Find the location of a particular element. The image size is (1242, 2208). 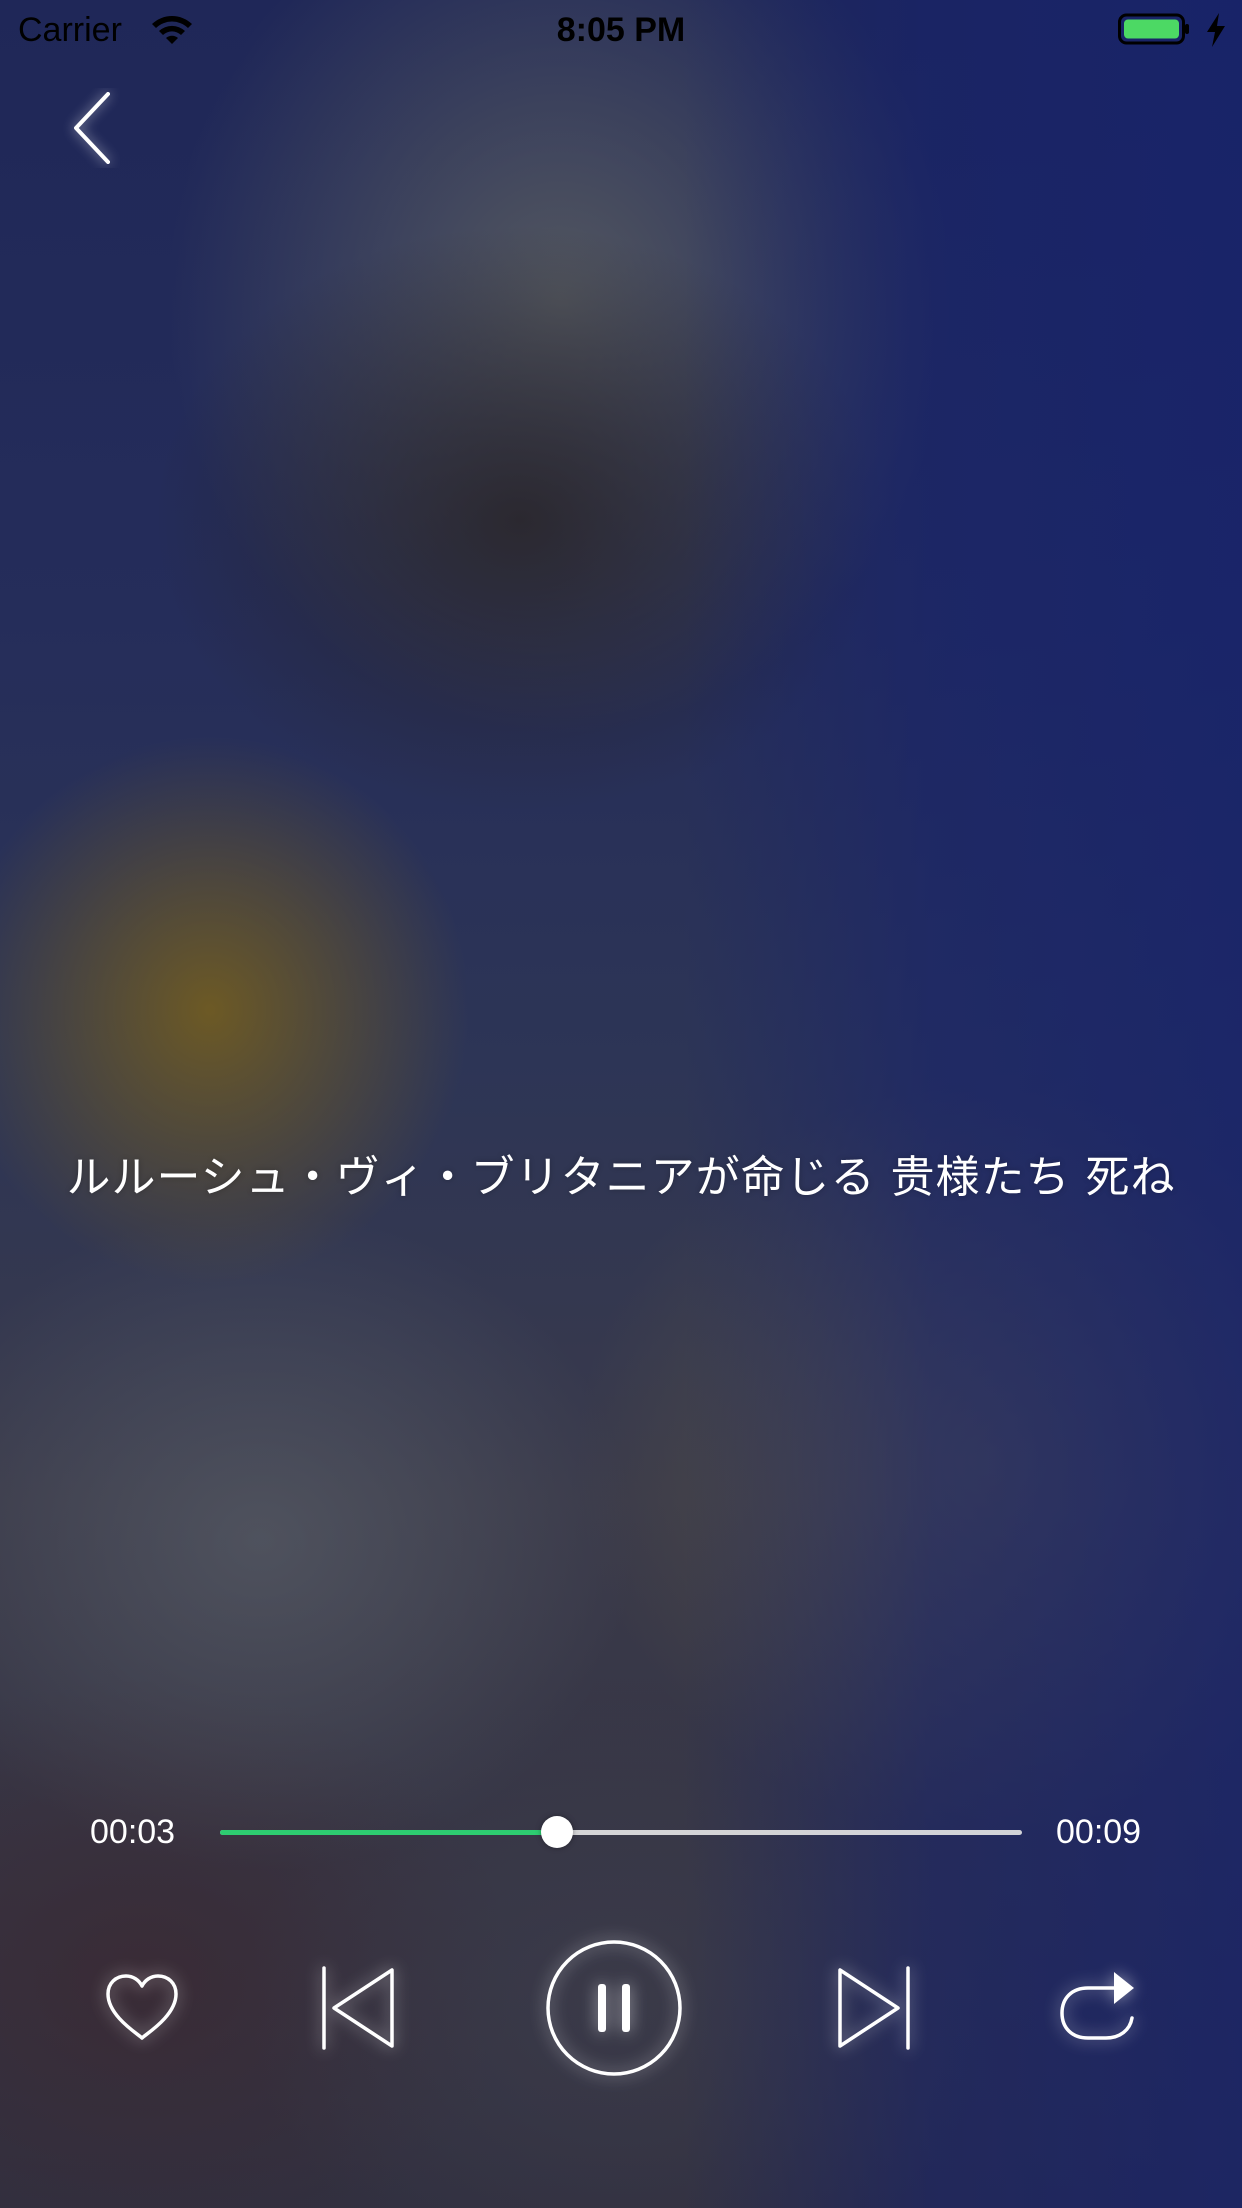

next-track-button is located at coordinates (874, 2008).